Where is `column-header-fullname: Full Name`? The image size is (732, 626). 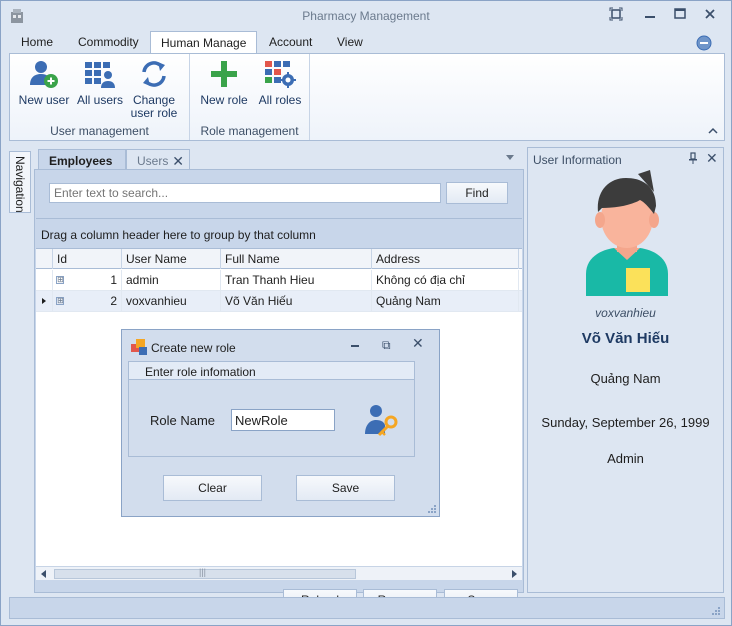
column-header-fullname: Full Name is located at coordinates (296, 259).